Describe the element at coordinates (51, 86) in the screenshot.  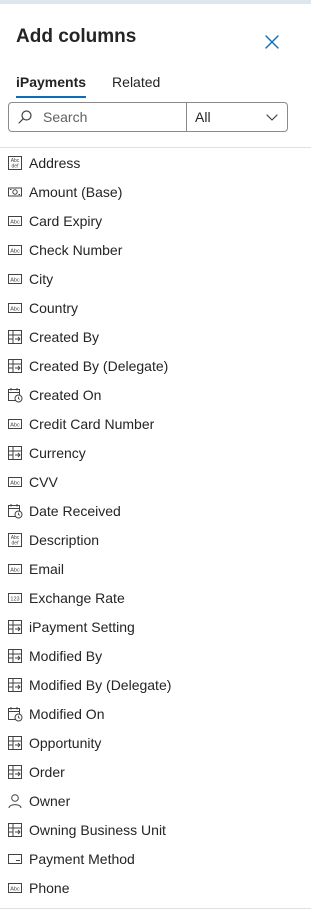
I see `tab-ipayments: iPayments` at that location.